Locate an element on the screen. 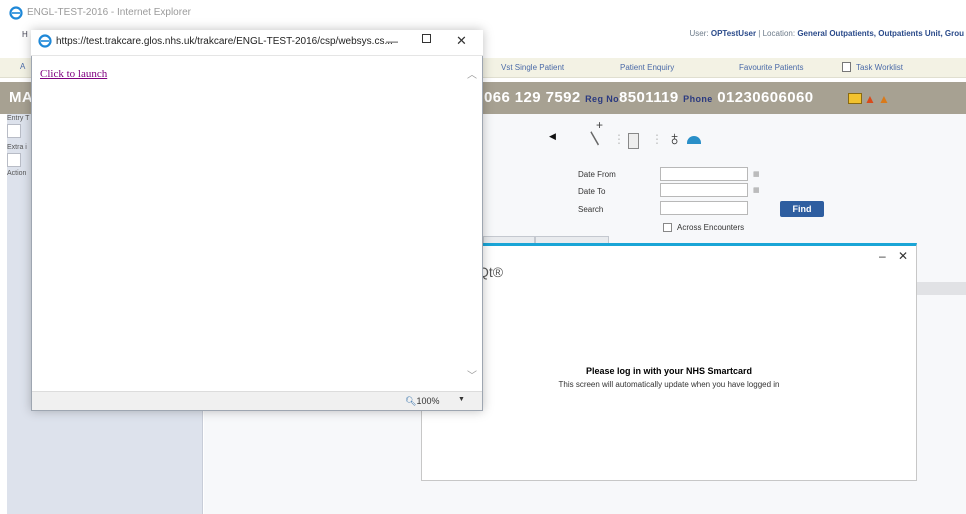 The width and height of the screenshot is (966, 514). zoom-level: 🔍︎100% is located at coordinates (422, 401).